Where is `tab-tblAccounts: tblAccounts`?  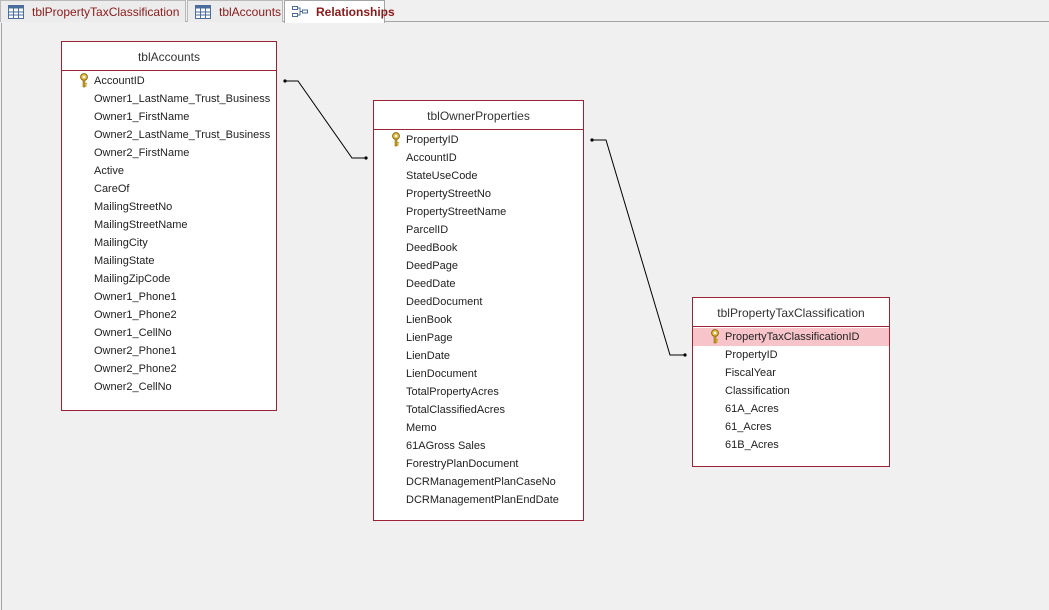 tab-tblAccounts: tblAccounts is located at coordinates (235, 11).